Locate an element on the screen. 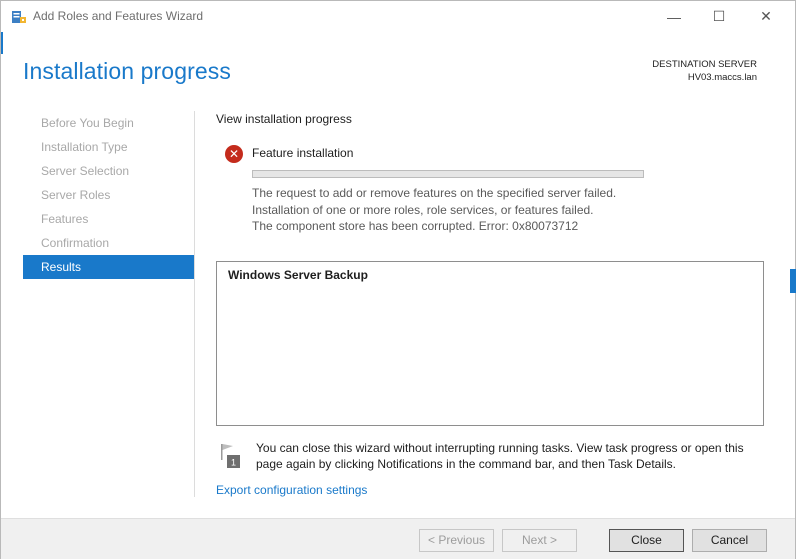 The image size is (796, 559). previous-button: < Previous is located at coordinates (456, 540).